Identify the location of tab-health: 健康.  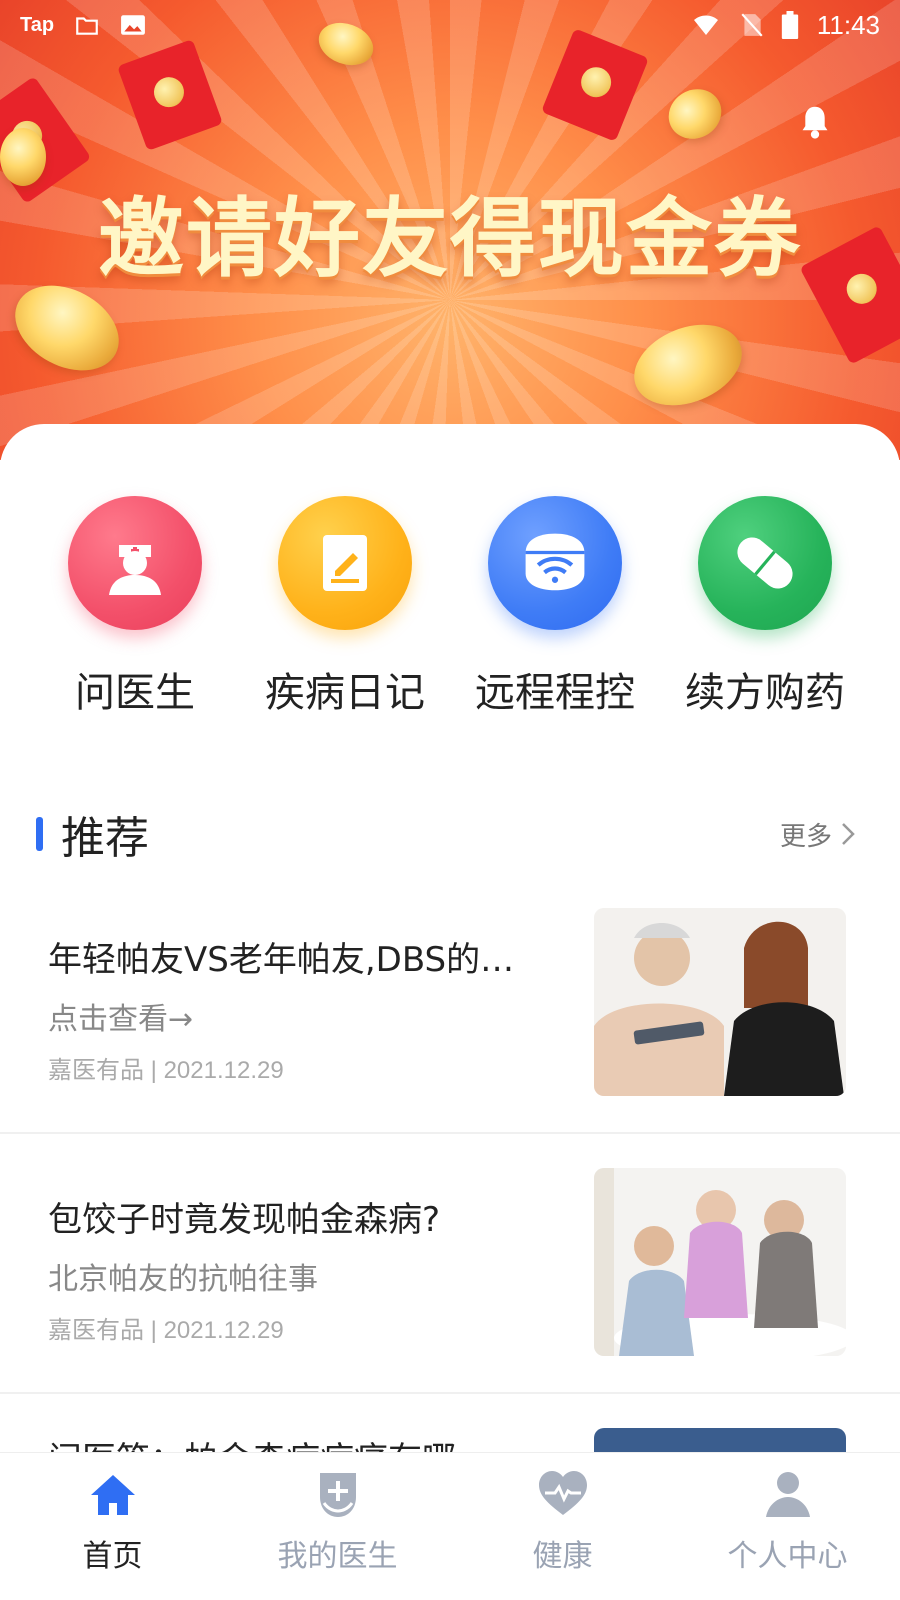
(562, 1526).